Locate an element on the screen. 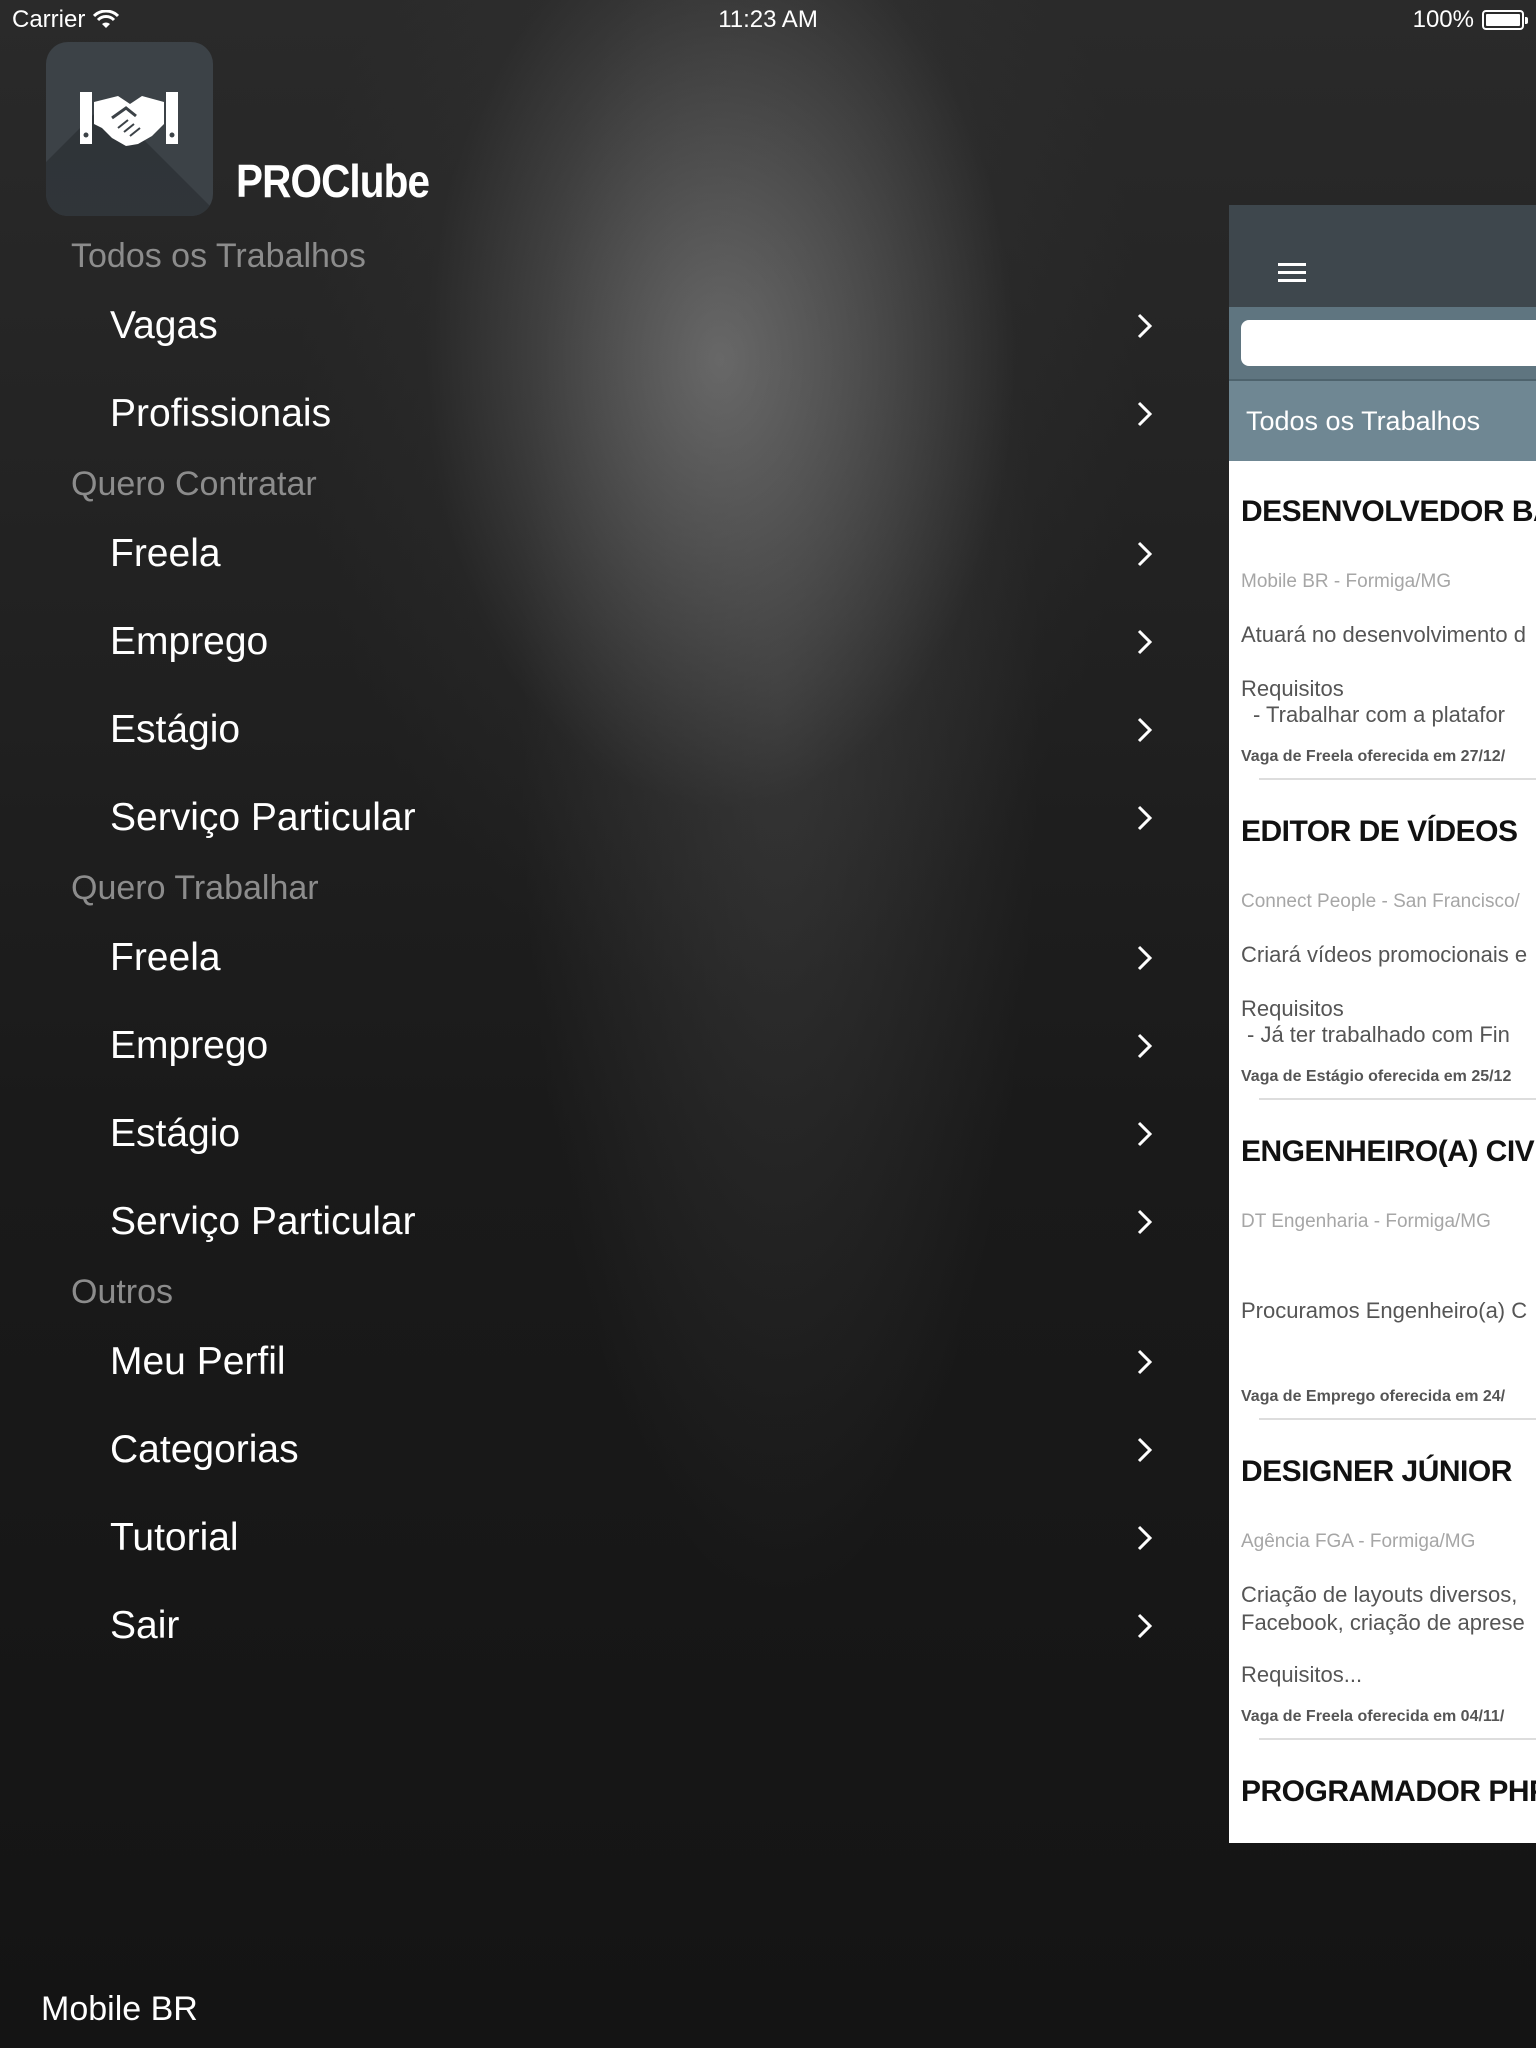 This screenshot has height=2048, width=1536. job-title: PROGRAMADOR PHP is located at coordinates (1388, 1791).